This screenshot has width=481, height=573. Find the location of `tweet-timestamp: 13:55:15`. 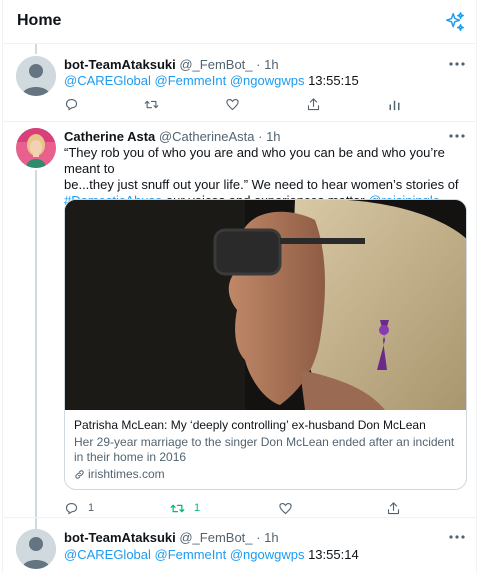

tweet-timestamp: 13:55:15 is located at coordinates (333, 80).